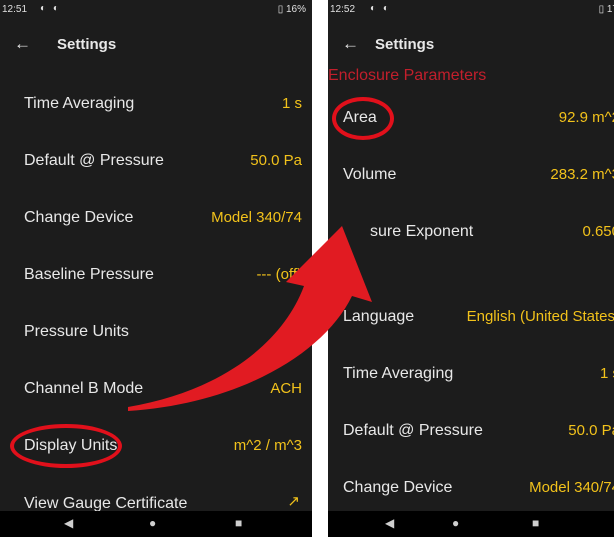 This screenshot has width=614, height=537. Describe the element at coordinates (156, 275) in the screenshot. I see `setting-row-baseline-pressure: Baseline Pressure --- (off)` at that location.